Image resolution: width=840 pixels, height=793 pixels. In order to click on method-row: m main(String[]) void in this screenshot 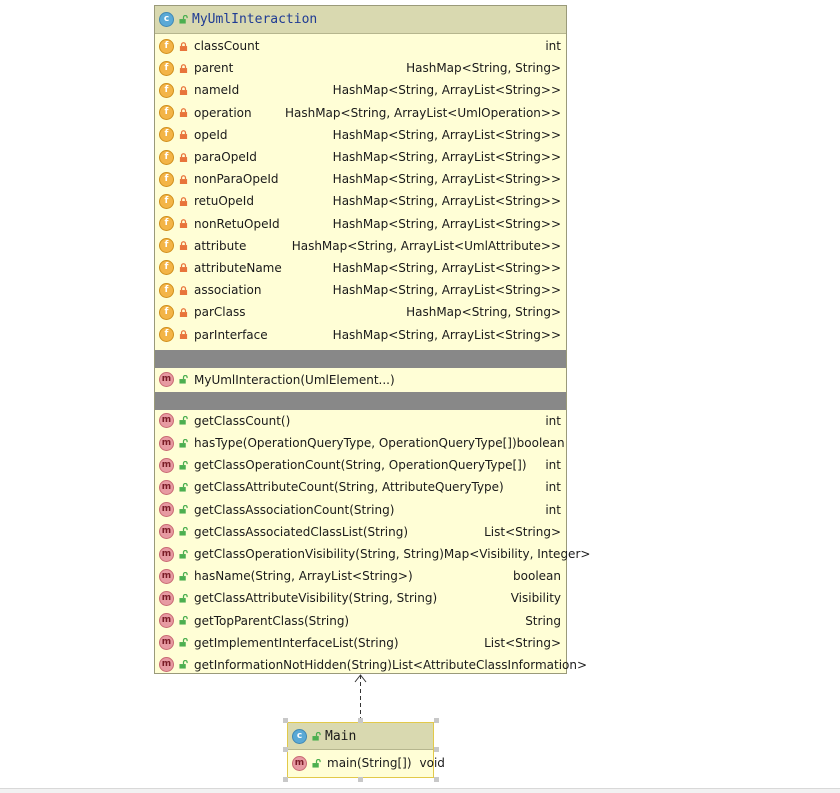, I will do `click(366, 763)`.